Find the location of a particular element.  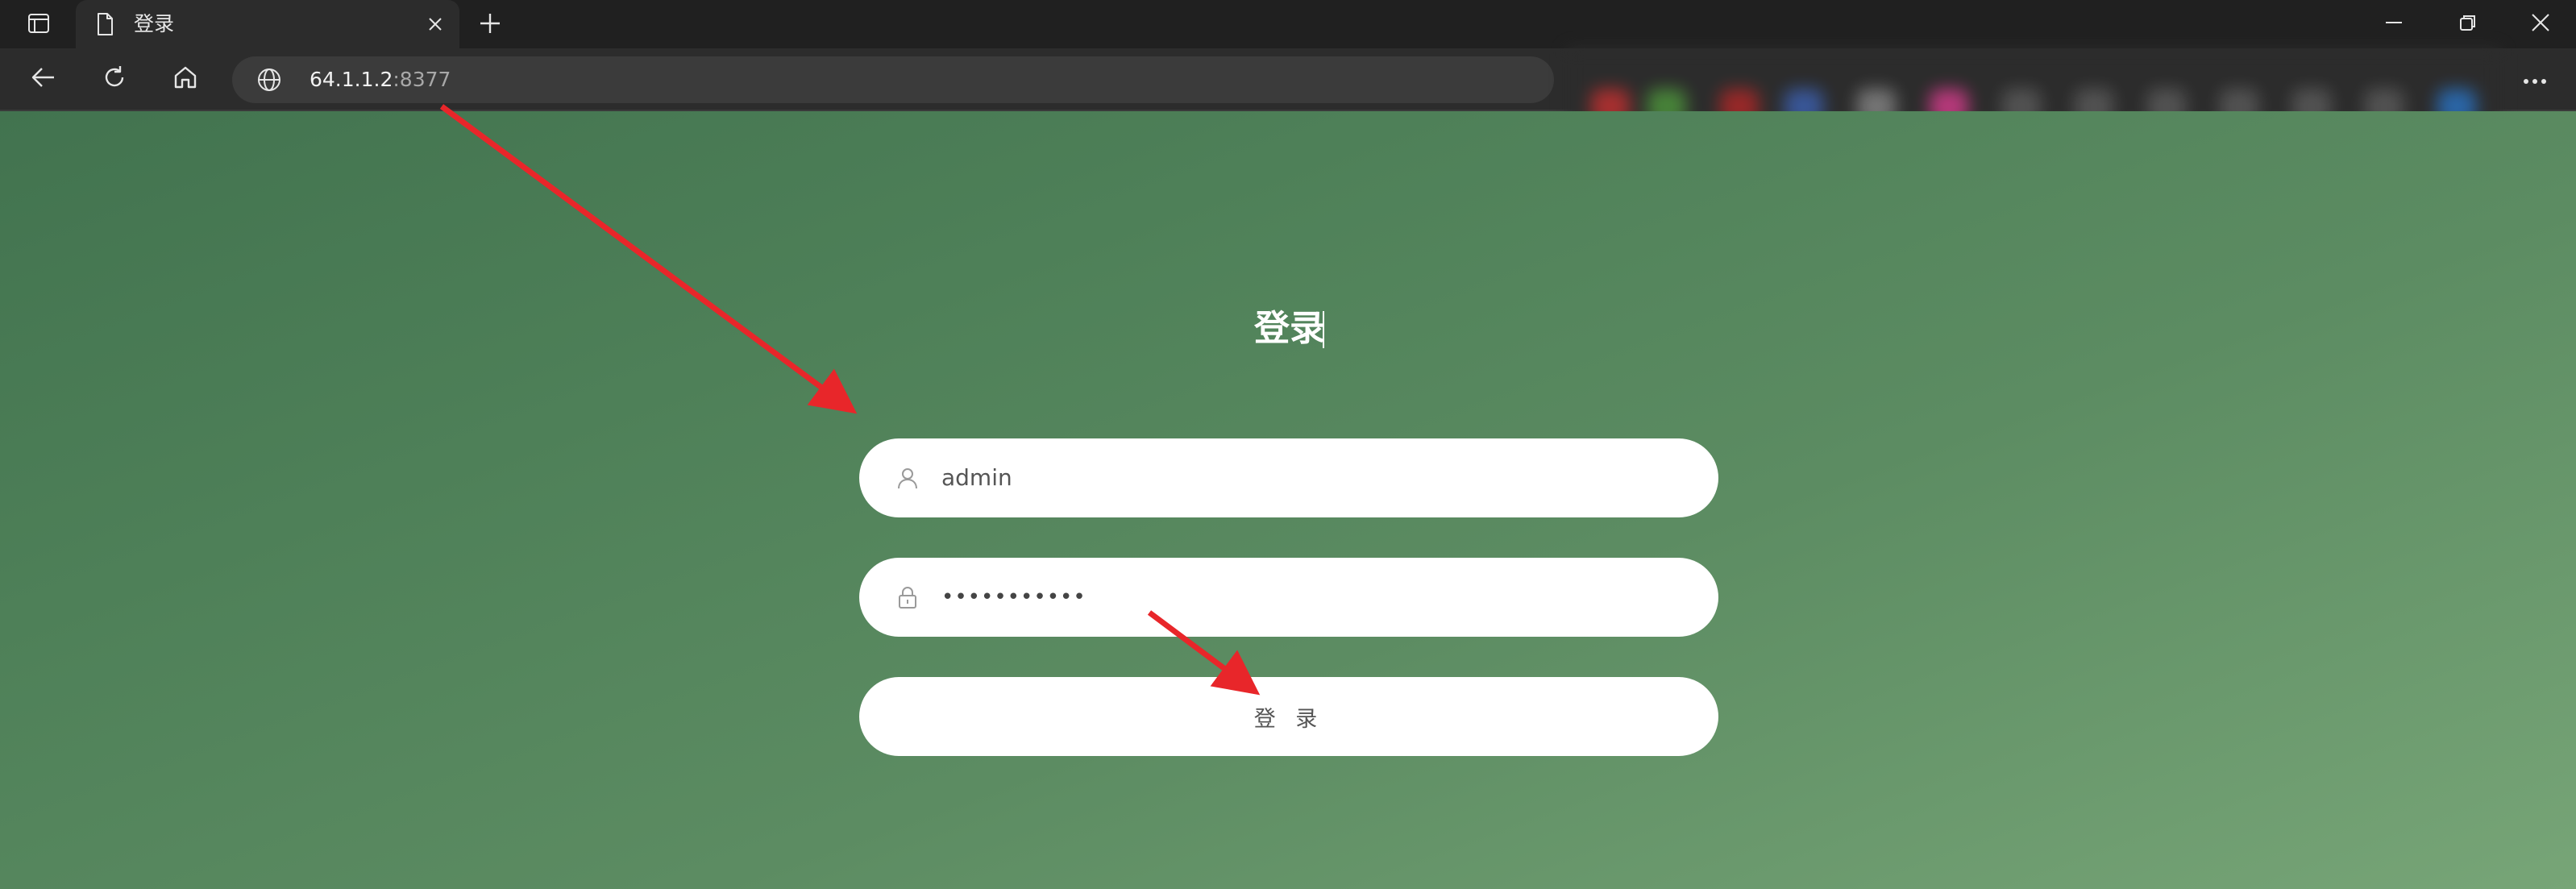

browser-tab: 登录 is located at coordinates (267, 24).